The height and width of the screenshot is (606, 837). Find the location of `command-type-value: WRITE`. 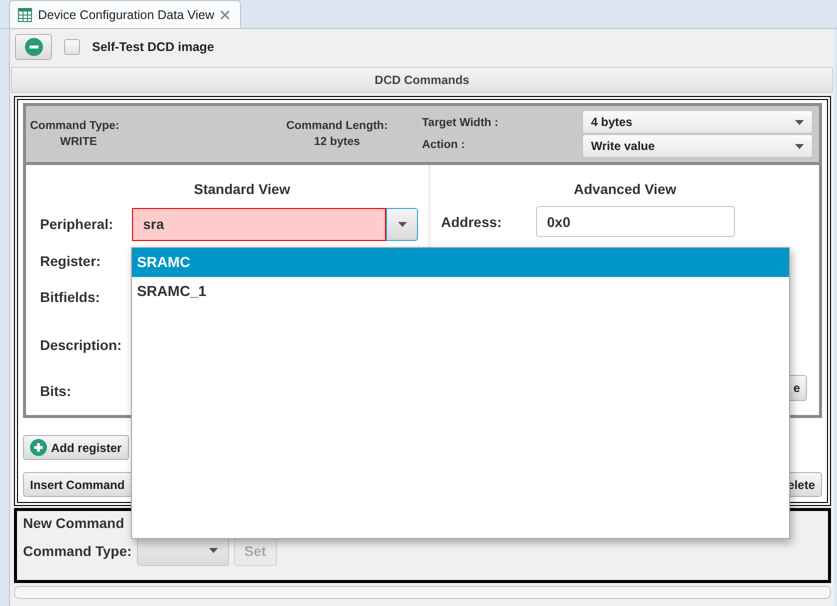

command-type-value: WRITE is located at coordinates (78, 142).